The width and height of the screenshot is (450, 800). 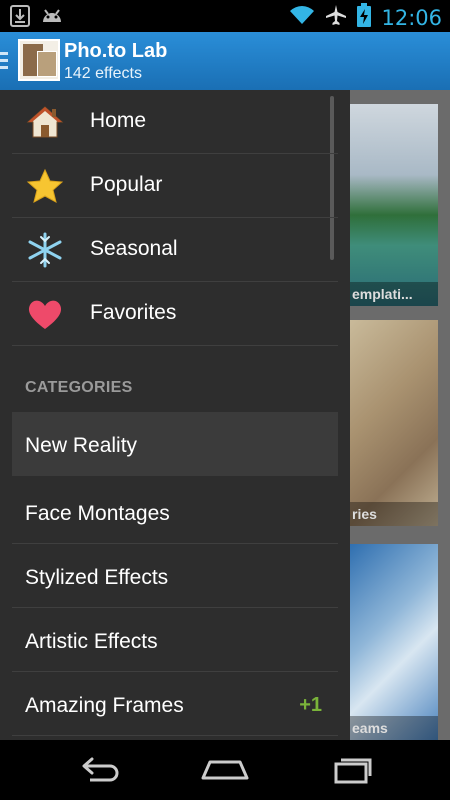 I want to click on category-artistic-effects: Artistic Effects, so click(x=175, y=640).